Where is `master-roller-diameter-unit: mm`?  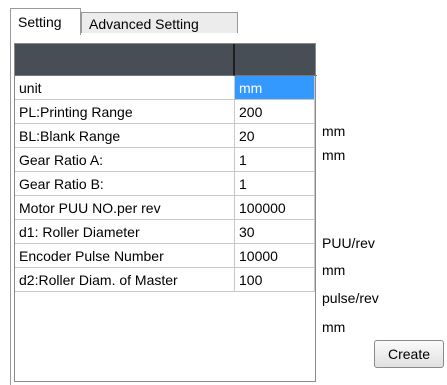 master-roller-diameter-unit: mm is located at coordinates (334, 327).